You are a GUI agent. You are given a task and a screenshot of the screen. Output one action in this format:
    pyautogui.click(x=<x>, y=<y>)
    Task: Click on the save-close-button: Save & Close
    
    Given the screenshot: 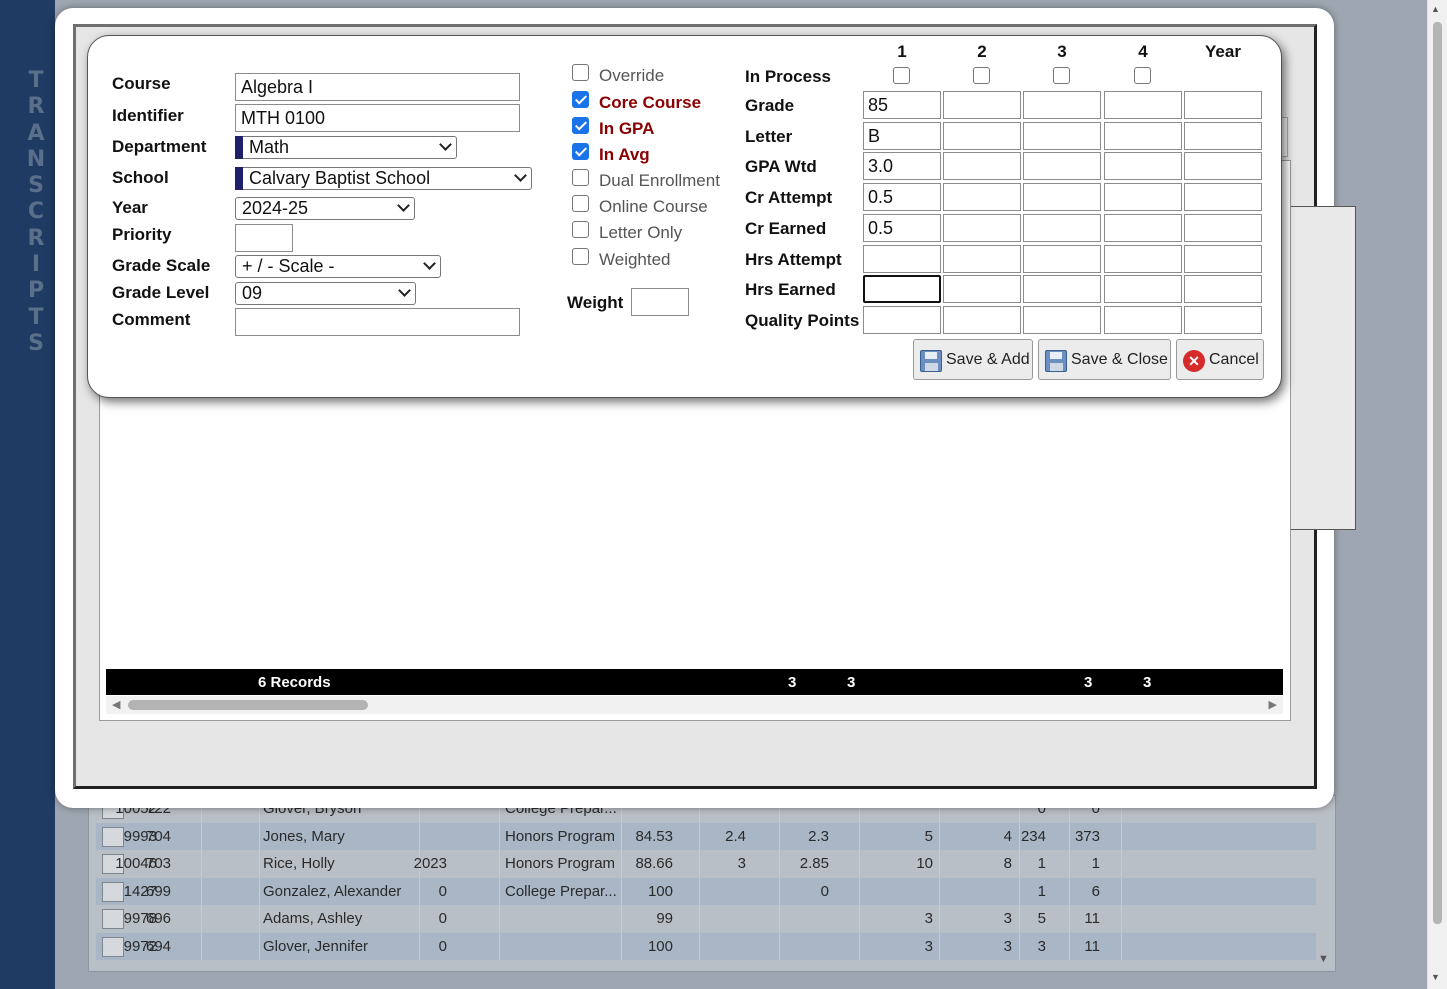 What is the action you would take?
    pyautogui.click(x=1104, y=359)
    